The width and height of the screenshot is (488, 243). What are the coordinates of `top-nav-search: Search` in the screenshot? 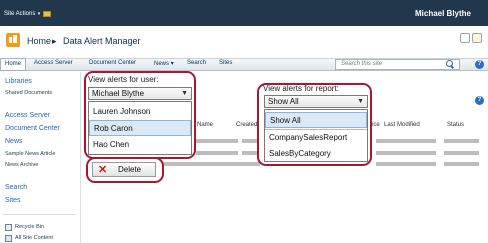 It's located at (196, 63).